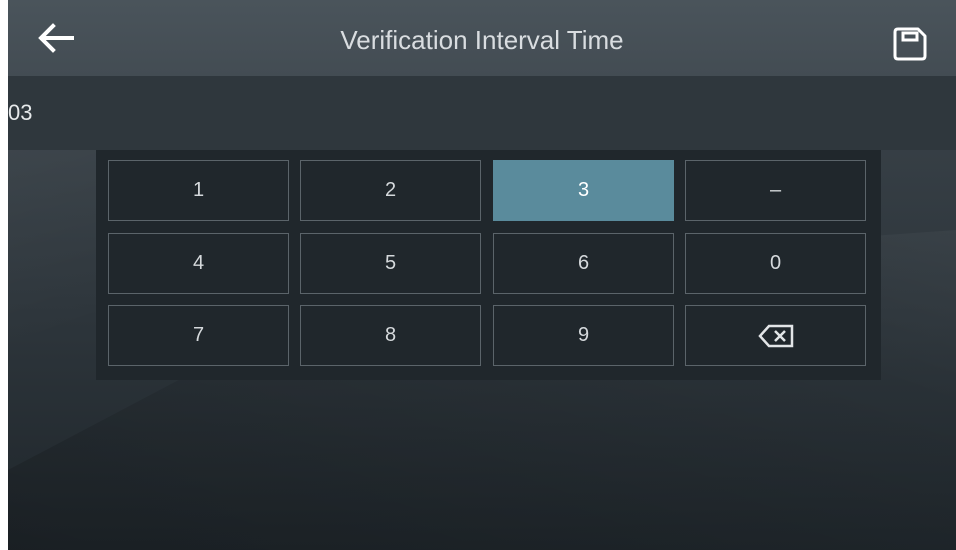 The height and width of the screenshot is (550, 956). I want to click on key-label: 4, so click(198, 263).